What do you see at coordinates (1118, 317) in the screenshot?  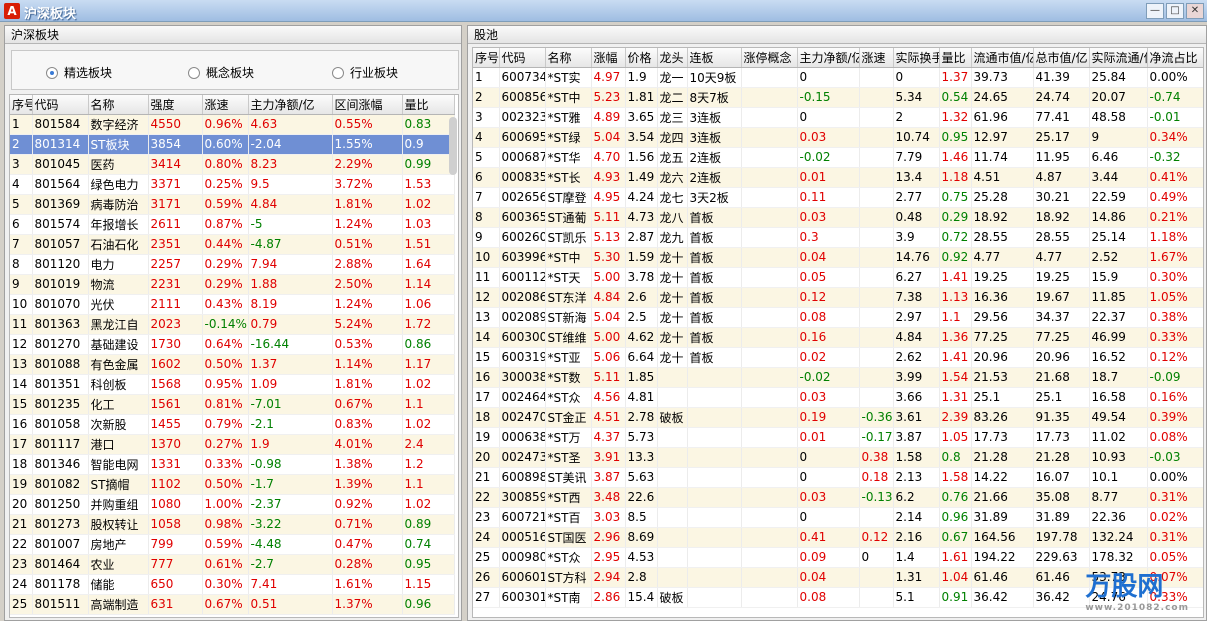 I see `table-cell: 22.37` at bounding box center [1118, 317].